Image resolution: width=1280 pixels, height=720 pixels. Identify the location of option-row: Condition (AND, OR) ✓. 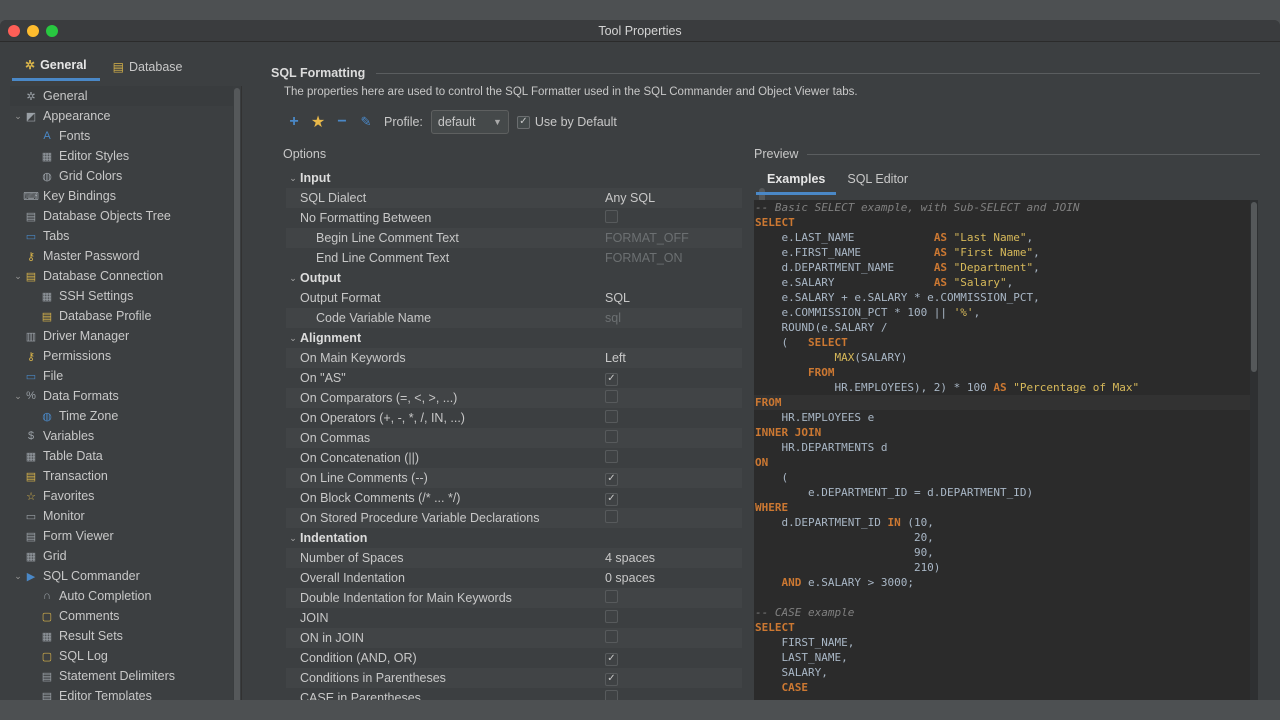
(514, 658).